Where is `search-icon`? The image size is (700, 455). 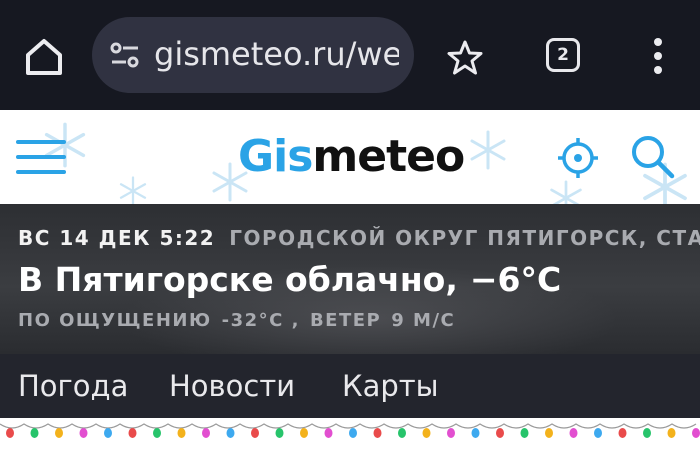
search-icon is located at coordinates (653, 157).